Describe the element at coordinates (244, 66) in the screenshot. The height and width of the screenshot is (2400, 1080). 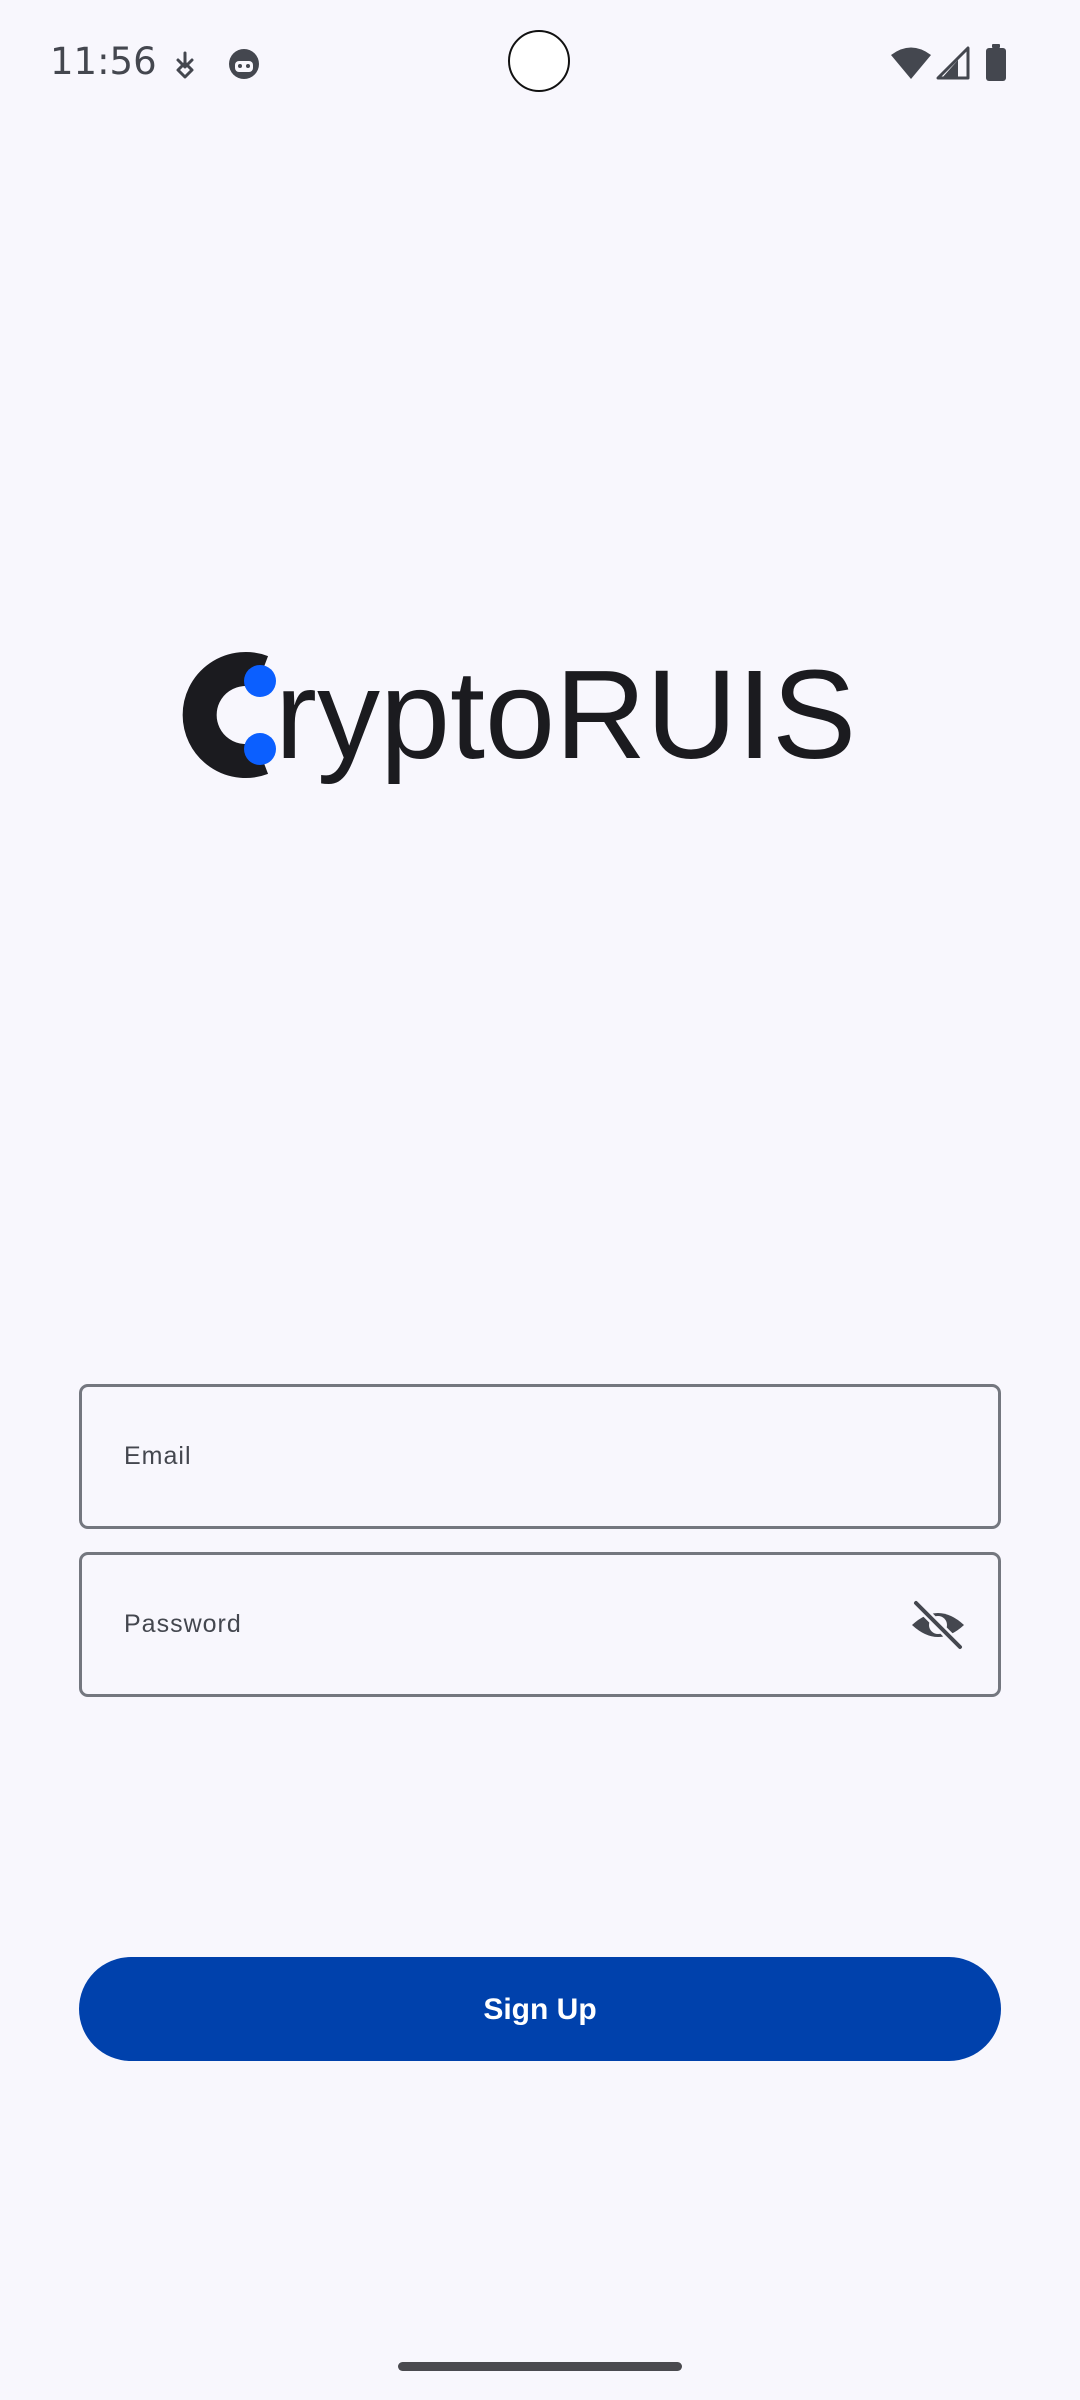
I see `android-face-icon` at that location.